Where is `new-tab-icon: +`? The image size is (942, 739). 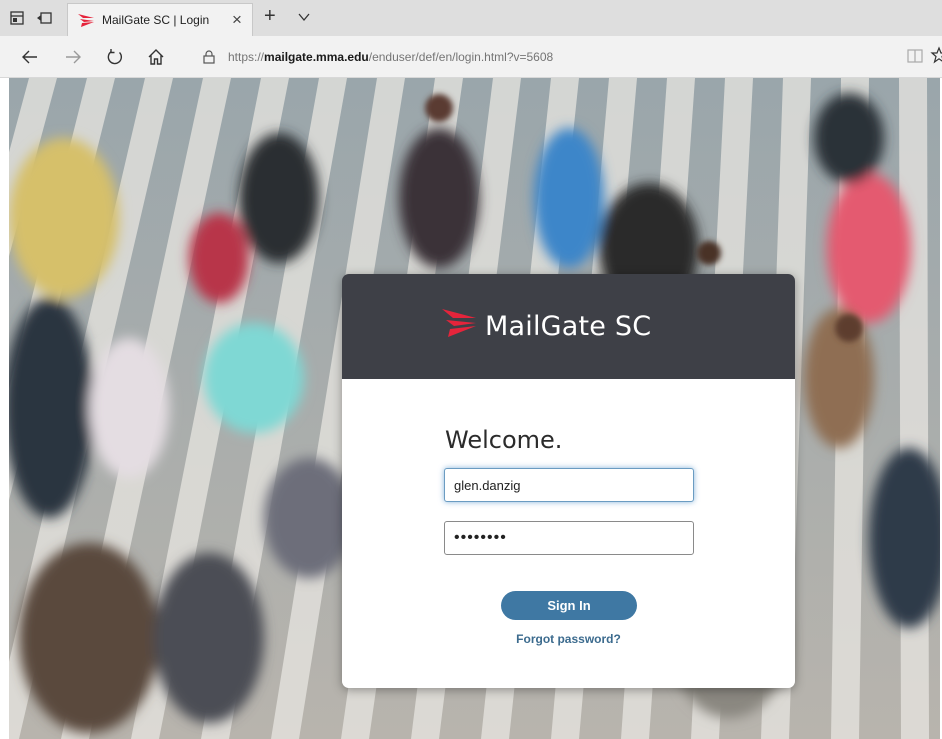
new-tab-icon: + is located at coordinates (270, 16).